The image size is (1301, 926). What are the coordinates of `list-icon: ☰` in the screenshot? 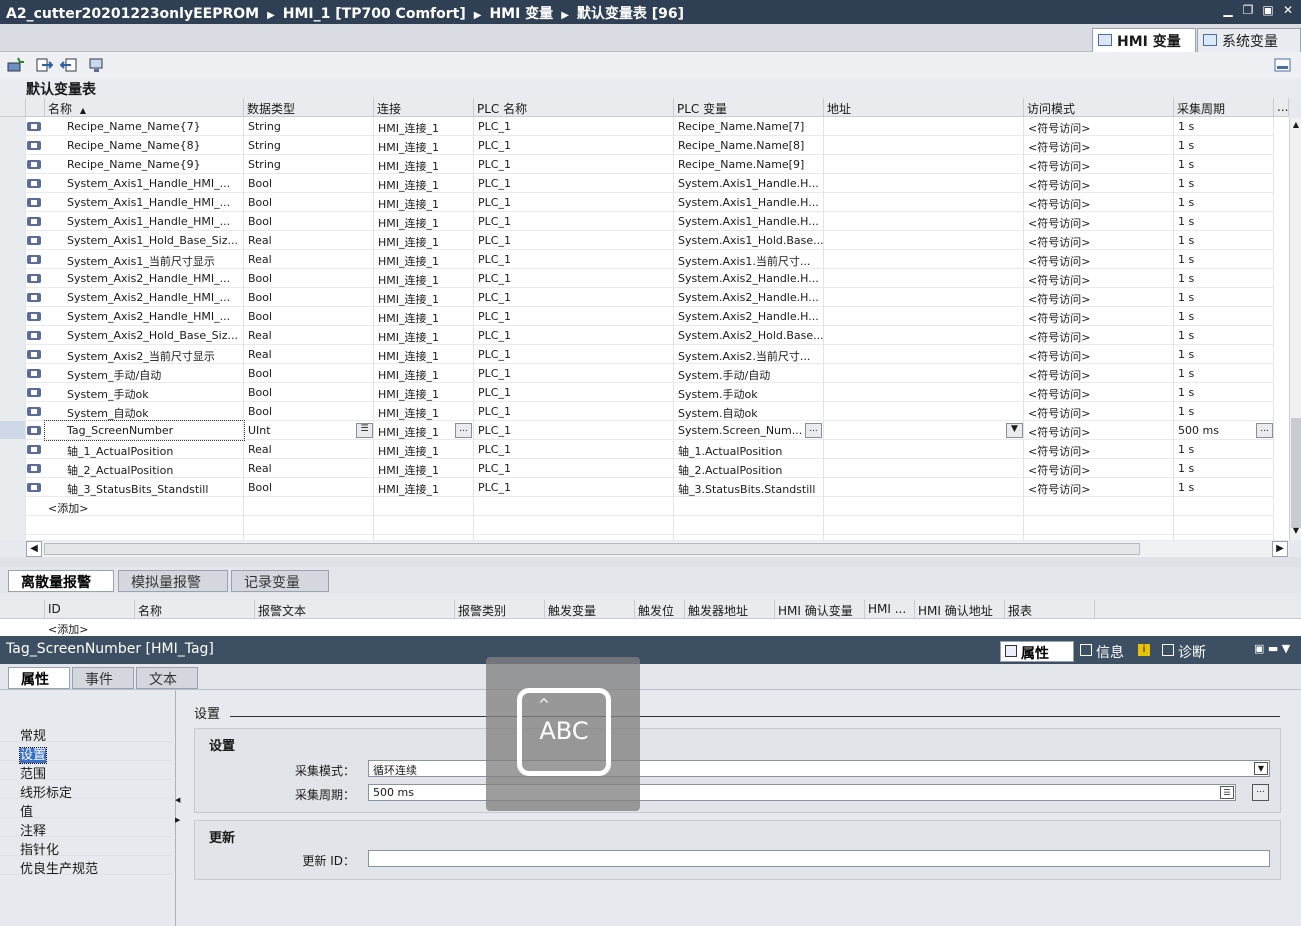 It's located at (364, 430).